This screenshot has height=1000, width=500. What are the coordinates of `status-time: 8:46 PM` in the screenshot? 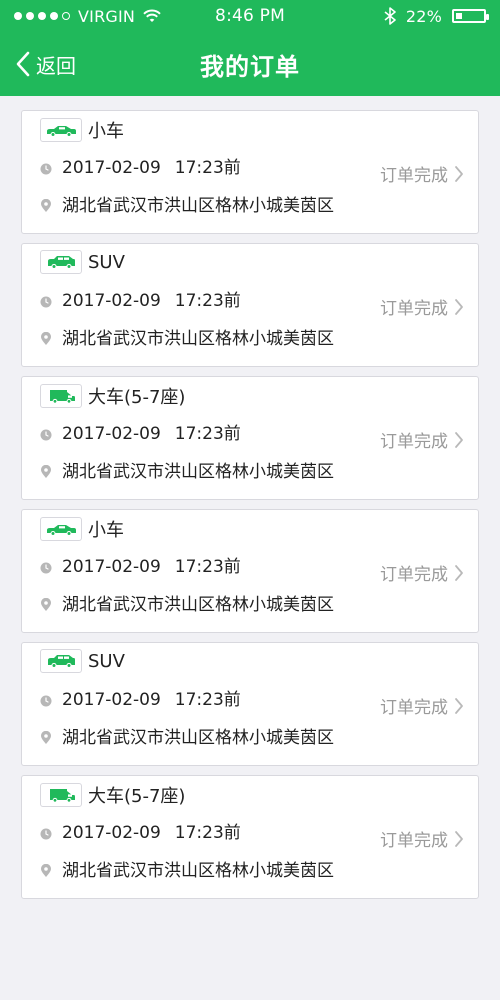 It's located at (250, 16).